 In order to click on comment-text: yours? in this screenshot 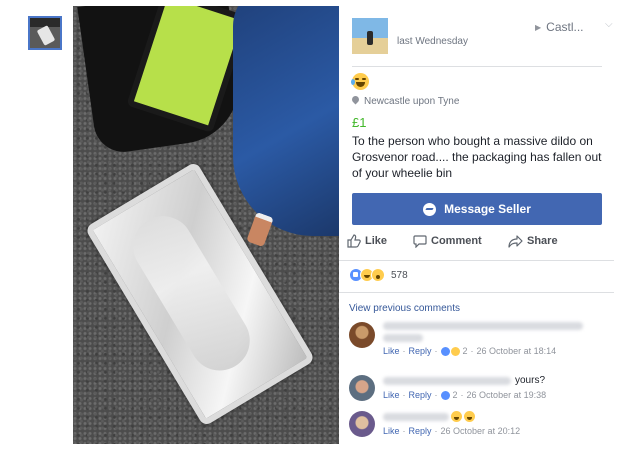, I will do `click(530, 380)`.